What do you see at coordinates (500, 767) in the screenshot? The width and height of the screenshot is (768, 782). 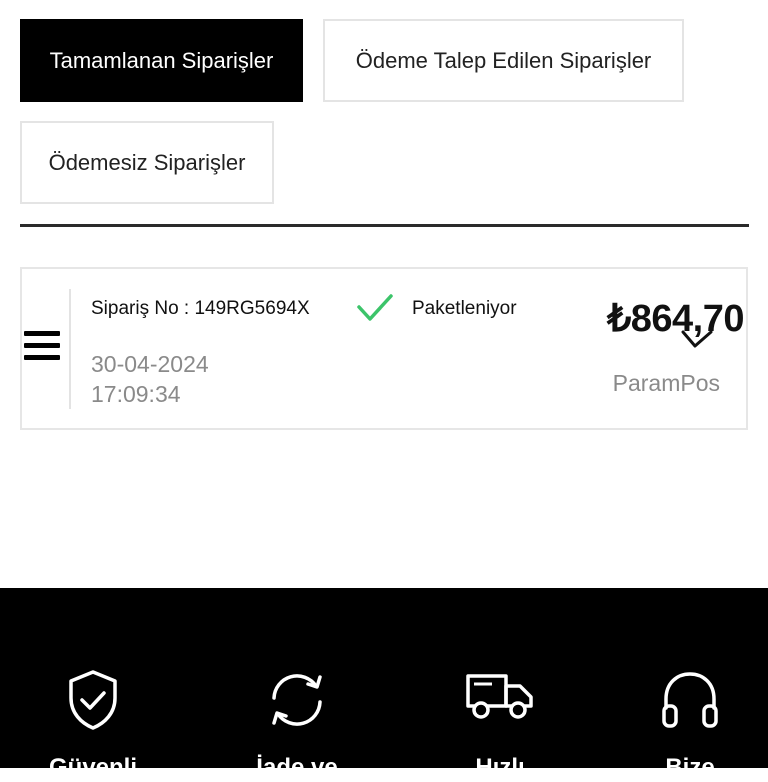 I see `feature-label: Hızlı` at bounding box center [500, 767].